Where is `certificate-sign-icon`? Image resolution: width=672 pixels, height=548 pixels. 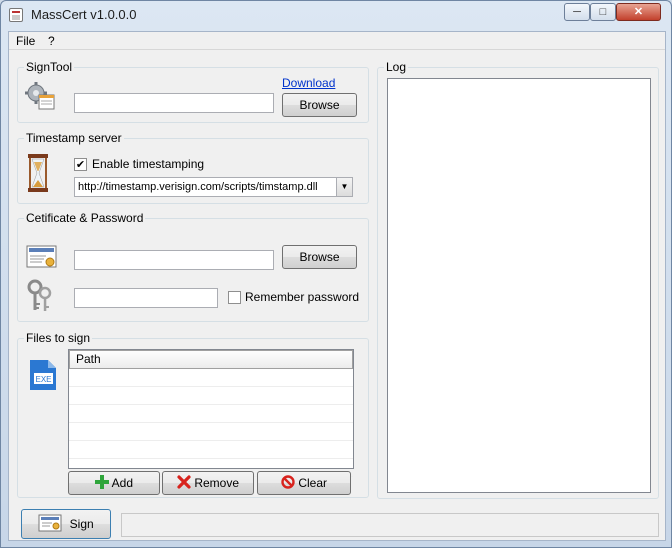
certificate-sign-icon is located at coordinates (50, 523).